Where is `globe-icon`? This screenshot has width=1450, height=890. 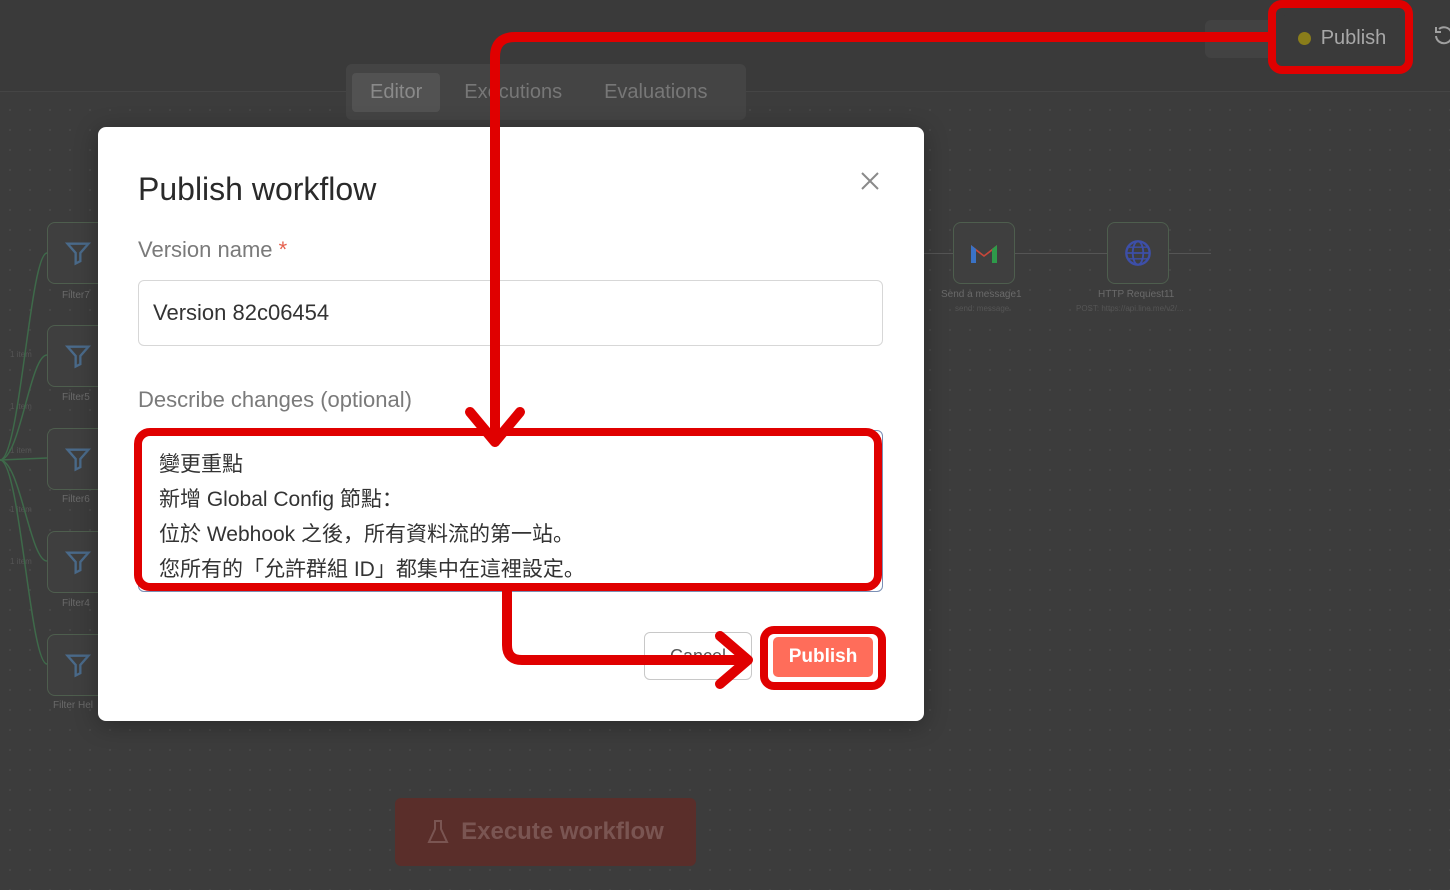 globe-icon is located at coordinates (1138, 253).